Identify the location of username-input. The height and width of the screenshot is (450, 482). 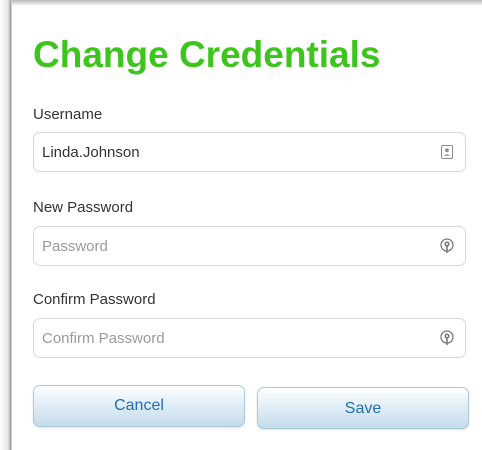
(237, 152).